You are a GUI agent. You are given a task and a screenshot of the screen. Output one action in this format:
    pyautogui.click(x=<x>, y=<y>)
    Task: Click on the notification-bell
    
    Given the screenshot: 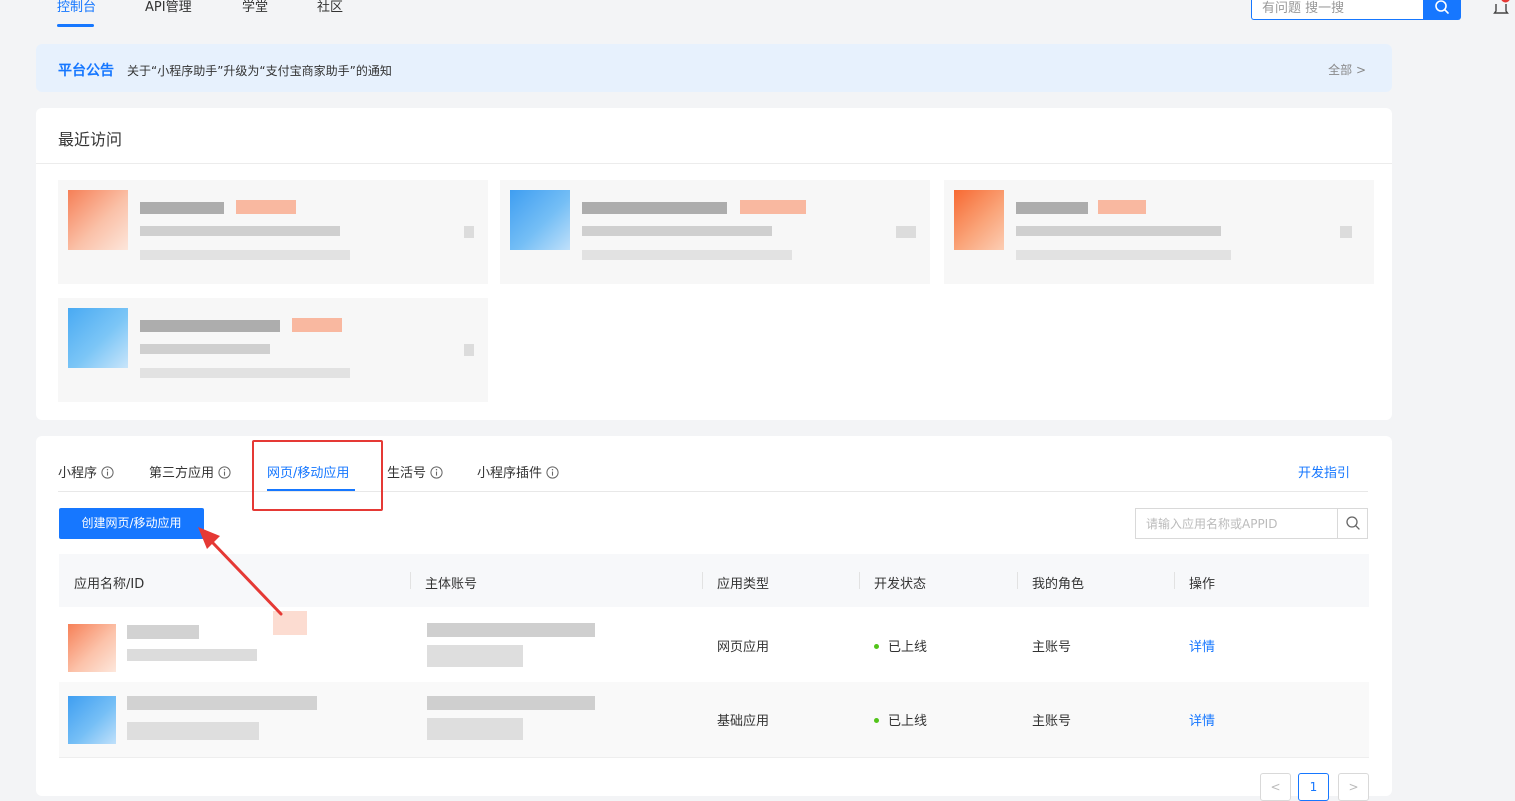 What is the action you would take?
    pyautogui.click(x=1501, y=10)
    